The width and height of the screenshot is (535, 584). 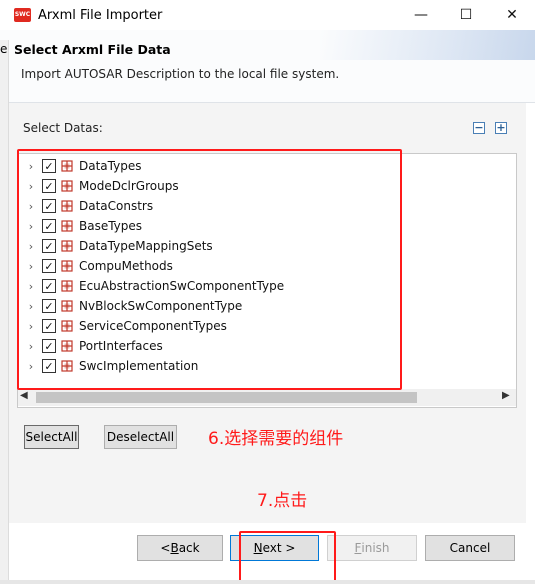 I want to click on select-datas-label: Select Datas:, so click(x=63, y=128).